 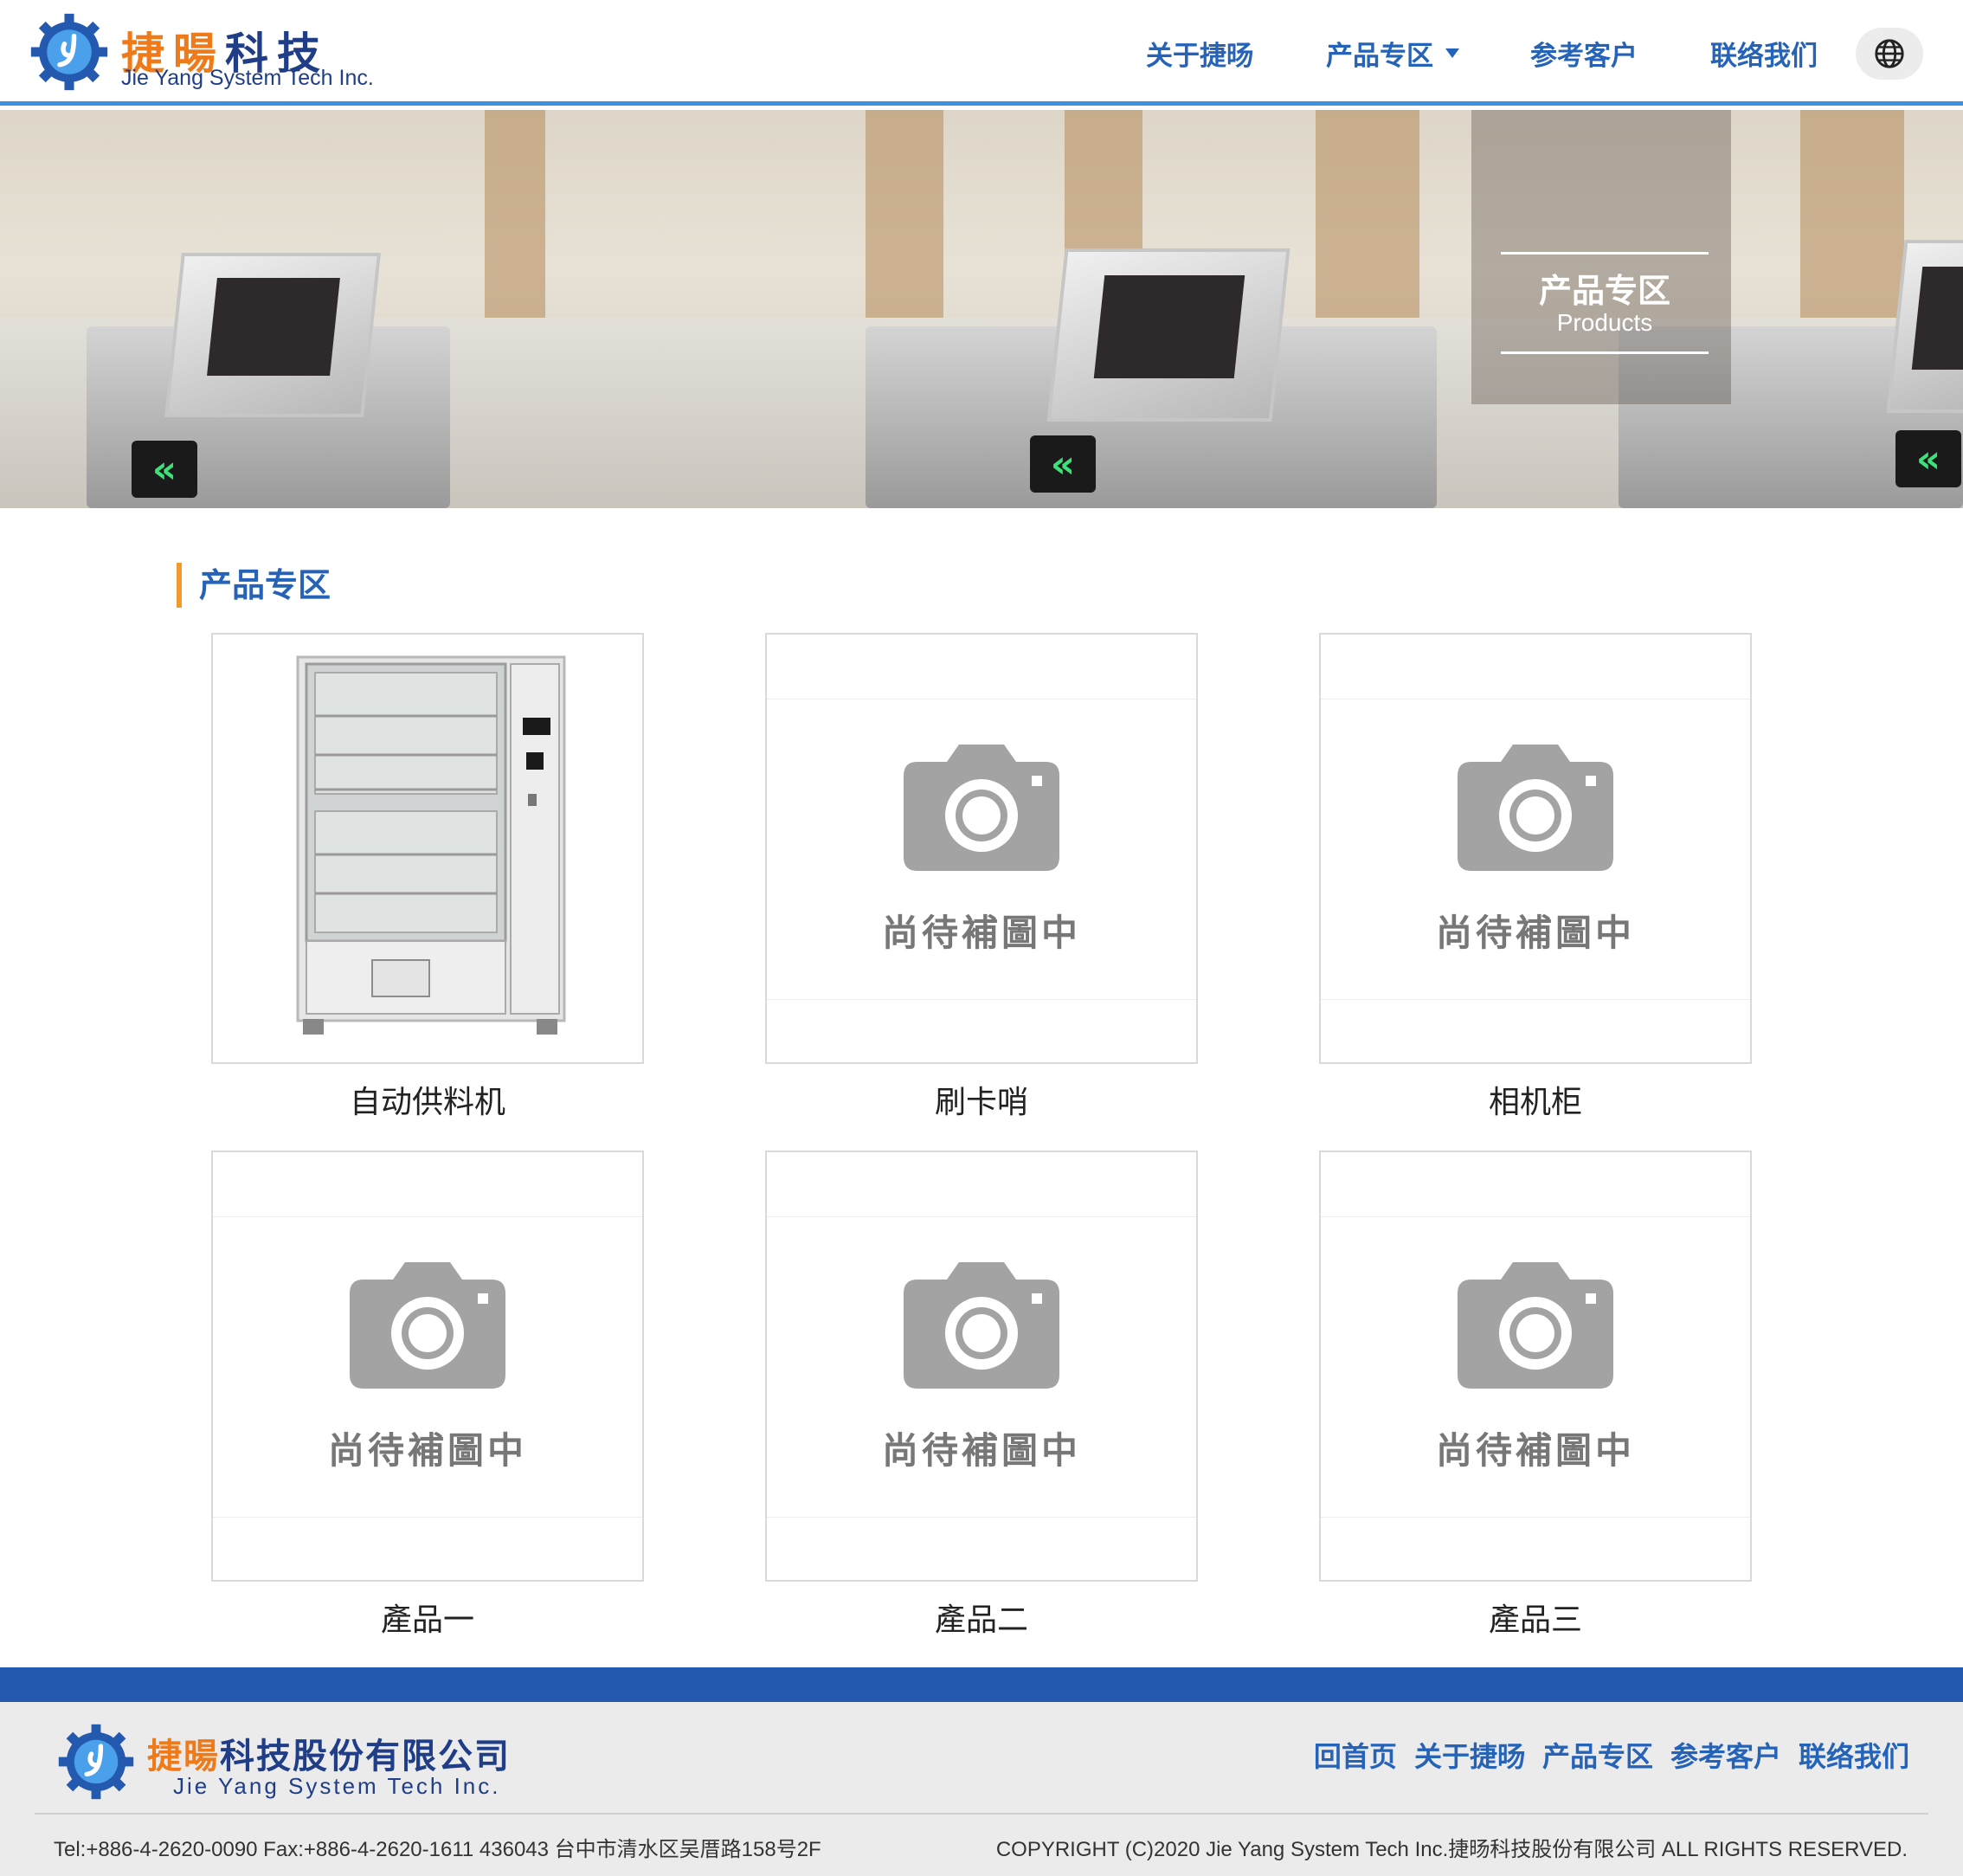 What do you see at coordinates (1604, 291) in the screenshot?
I see `banner-title-chinese: 产品专区` at bounding box center [1604, 291].